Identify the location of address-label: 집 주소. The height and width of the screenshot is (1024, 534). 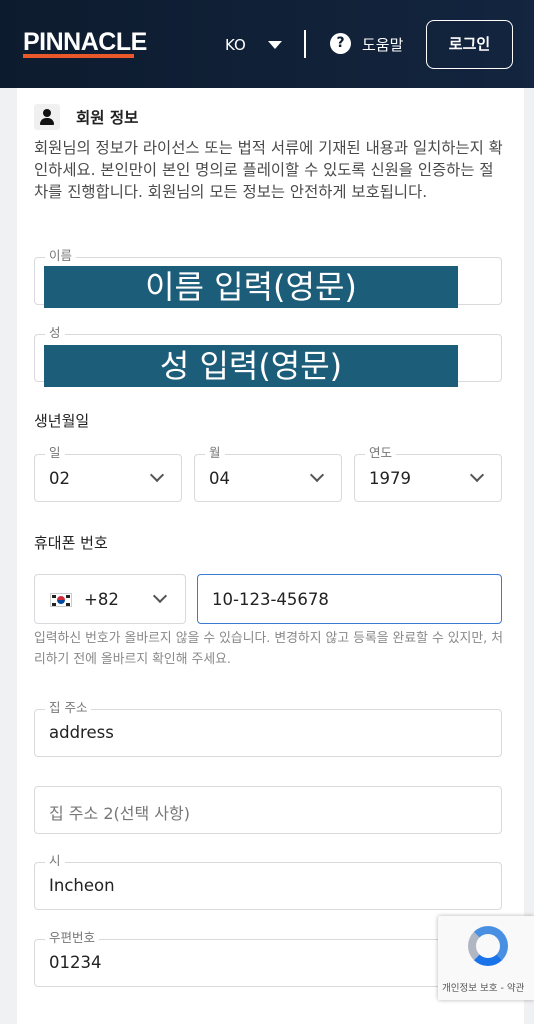
(68, 708).